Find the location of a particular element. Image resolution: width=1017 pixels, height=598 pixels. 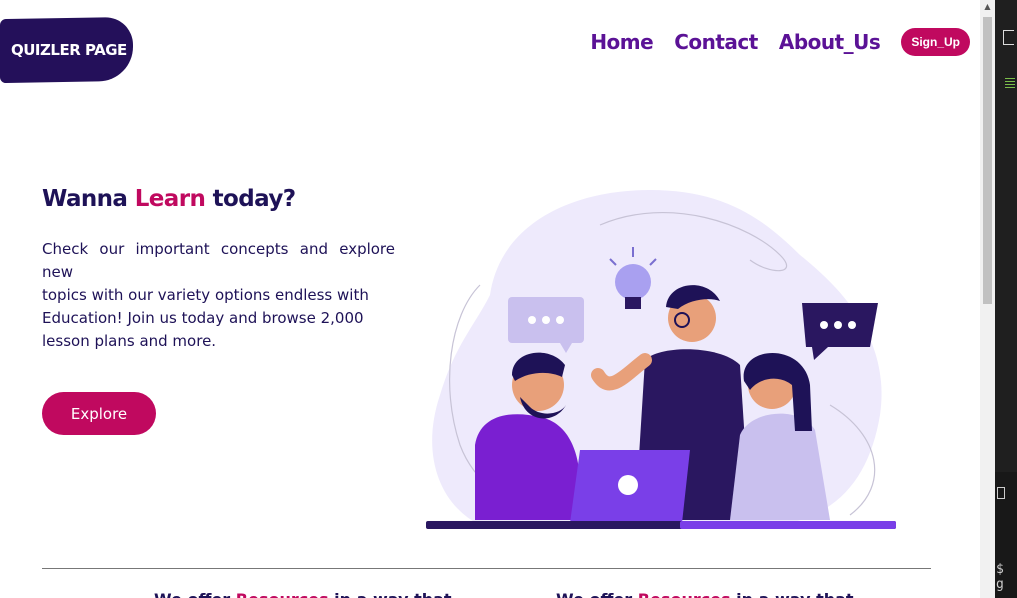

vertical-scrollbar: ▲ is located at coordinates (987, 299).